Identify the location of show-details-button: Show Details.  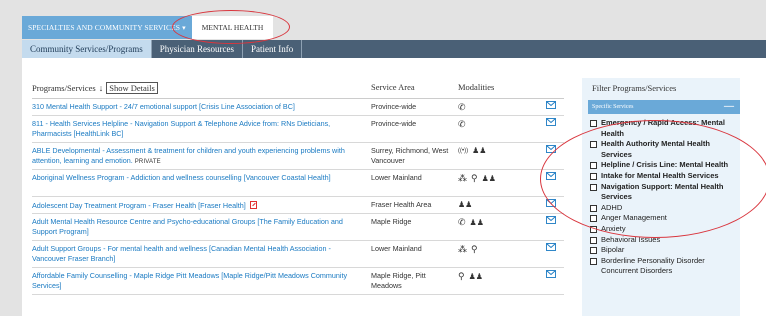
(132, 88).